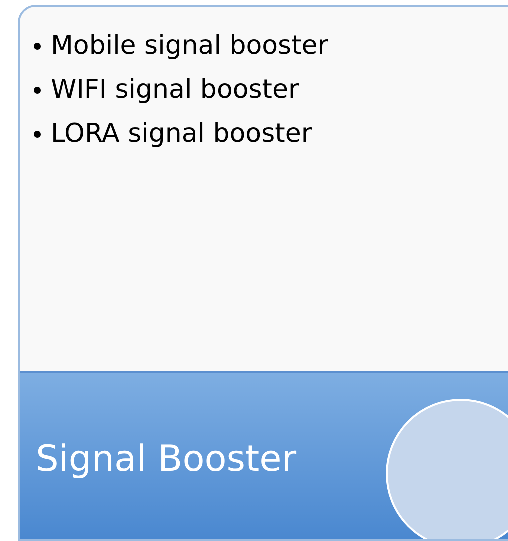 Image resolution: width=508 pixels, height=541 pixels. What do you see at coordinates (175, 90) in the screenshot?
I see `bullet-text: WIFI signal booster` at bounding box center [175, 90].